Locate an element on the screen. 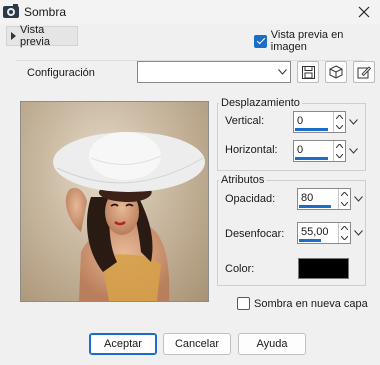  help-button-label: Ayuda is located at coordinates (272, 344).